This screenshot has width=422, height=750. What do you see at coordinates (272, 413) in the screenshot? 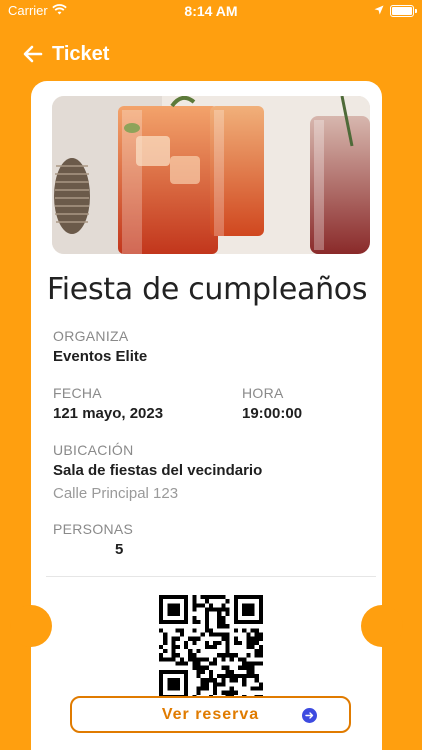
I see `hora-value: 19:00:00` at bounding box center [272, 413].